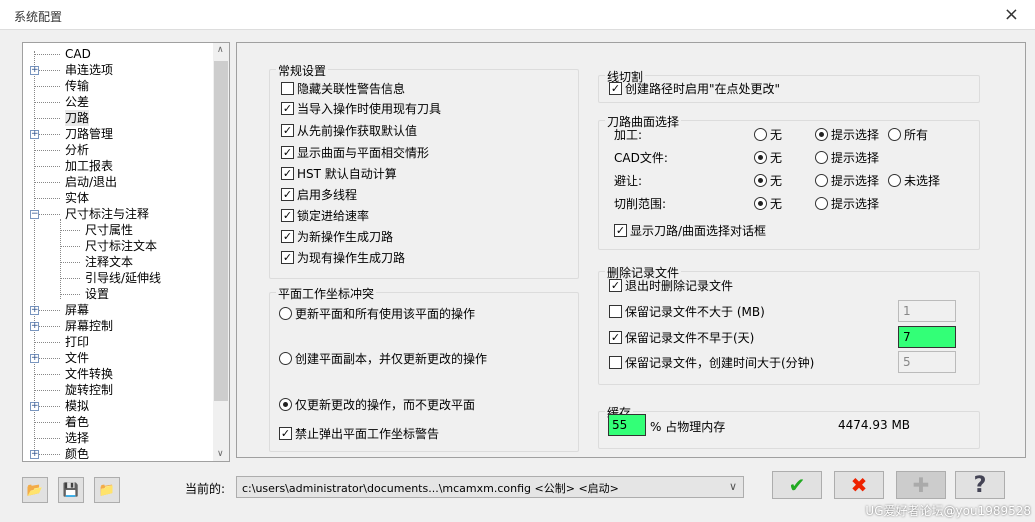 The image size is (1035, 522). What do you see at coordinates (681, 337) in the screenshot?
I see `log-option: ✓ 保留记录文件不早于(天)` at bounding box center [681, 337].